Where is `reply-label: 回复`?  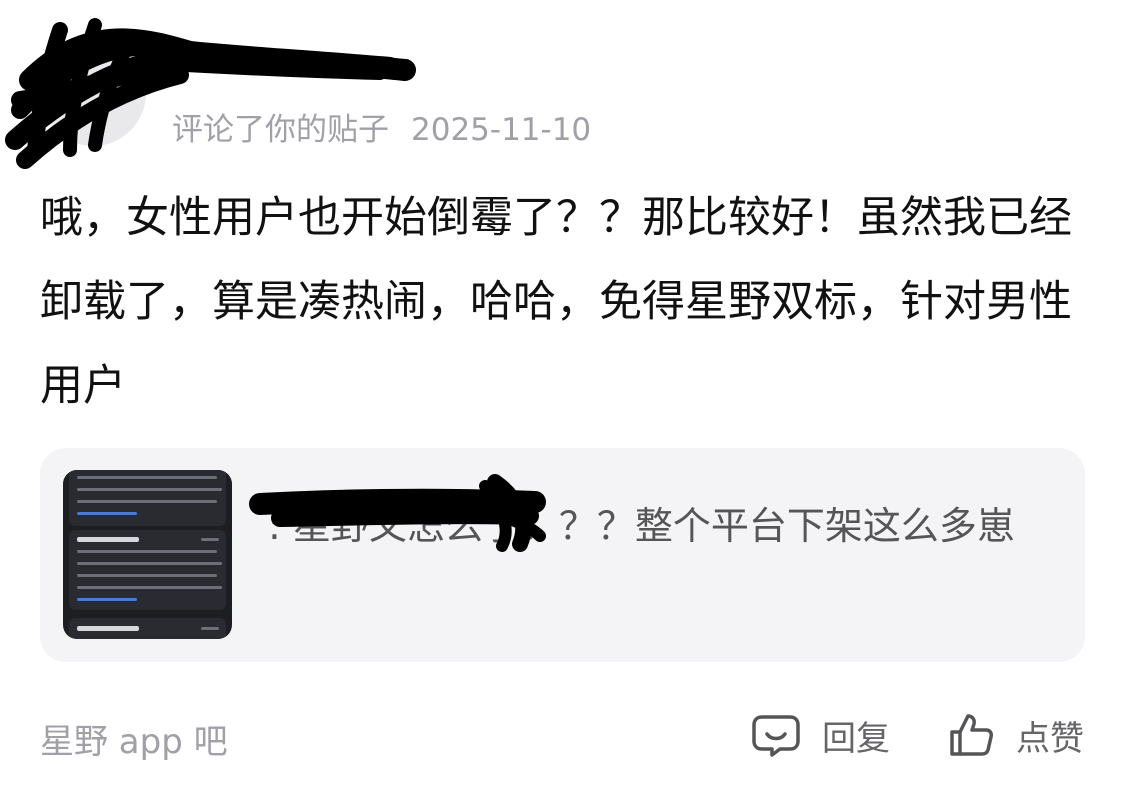
reply-label: 回复 is located at coordinates (856, 738).